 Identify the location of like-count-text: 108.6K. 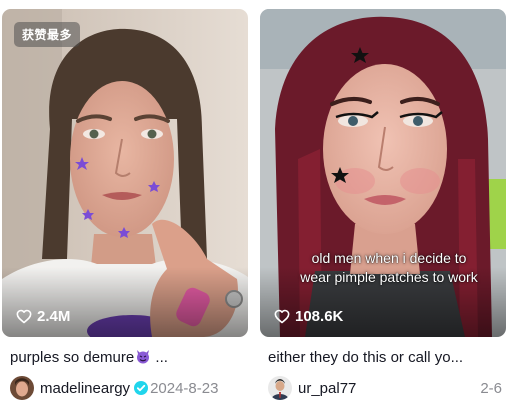
(319, 316).